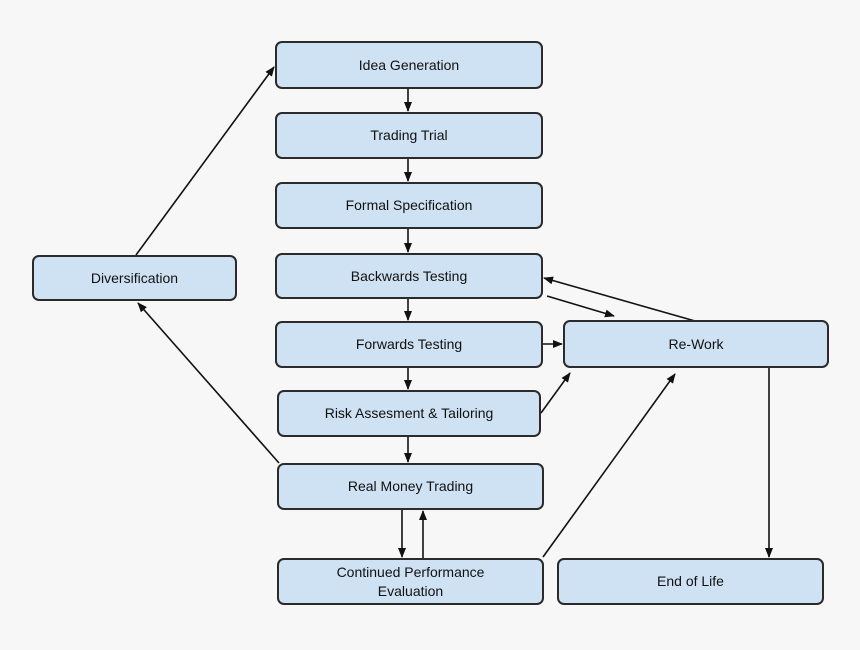  I want to click on node-label: Real Money Trading, so click(410, 486).